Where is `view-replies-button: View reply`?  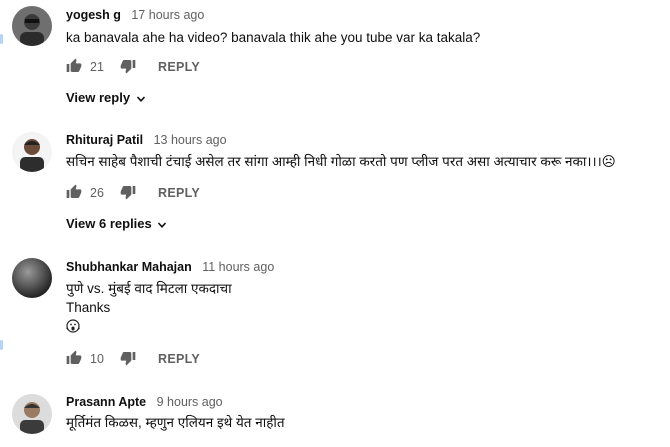 view-replies-button: View reply is located at coordinates (106, 97).